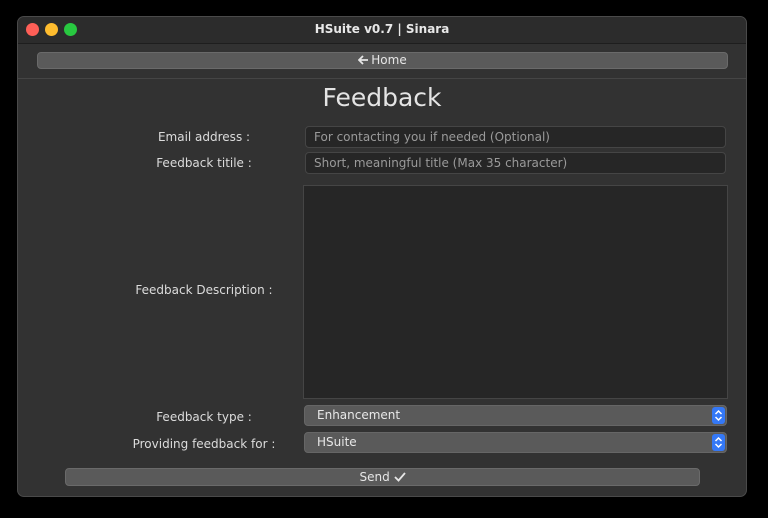 The width and height of the screenshot is (768, 518). What do you see at coordinates (204, 137) in the screenshot?
I see `email-label: Email address :` at bounding box center [204, 137].